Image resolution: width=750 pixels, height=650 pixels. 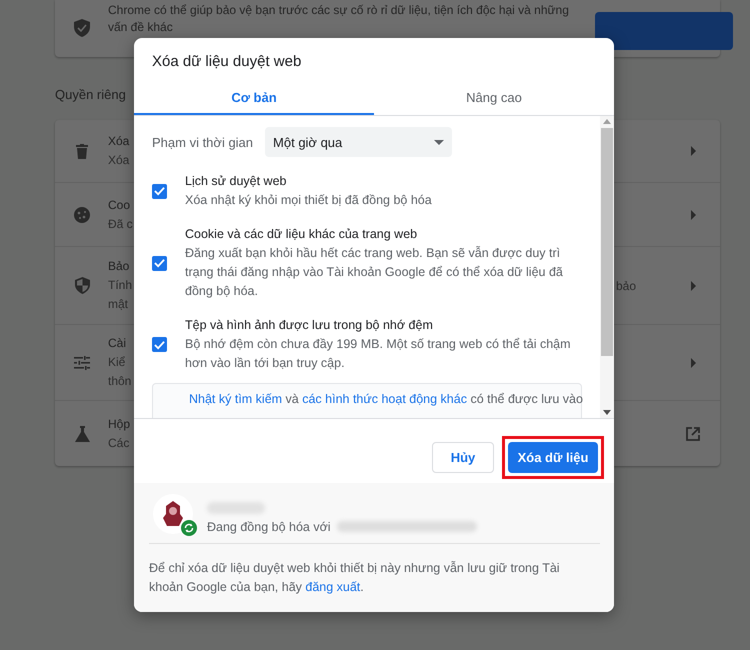 I want to click on description-text: vấn đề khác, so click(x=140, y=27).